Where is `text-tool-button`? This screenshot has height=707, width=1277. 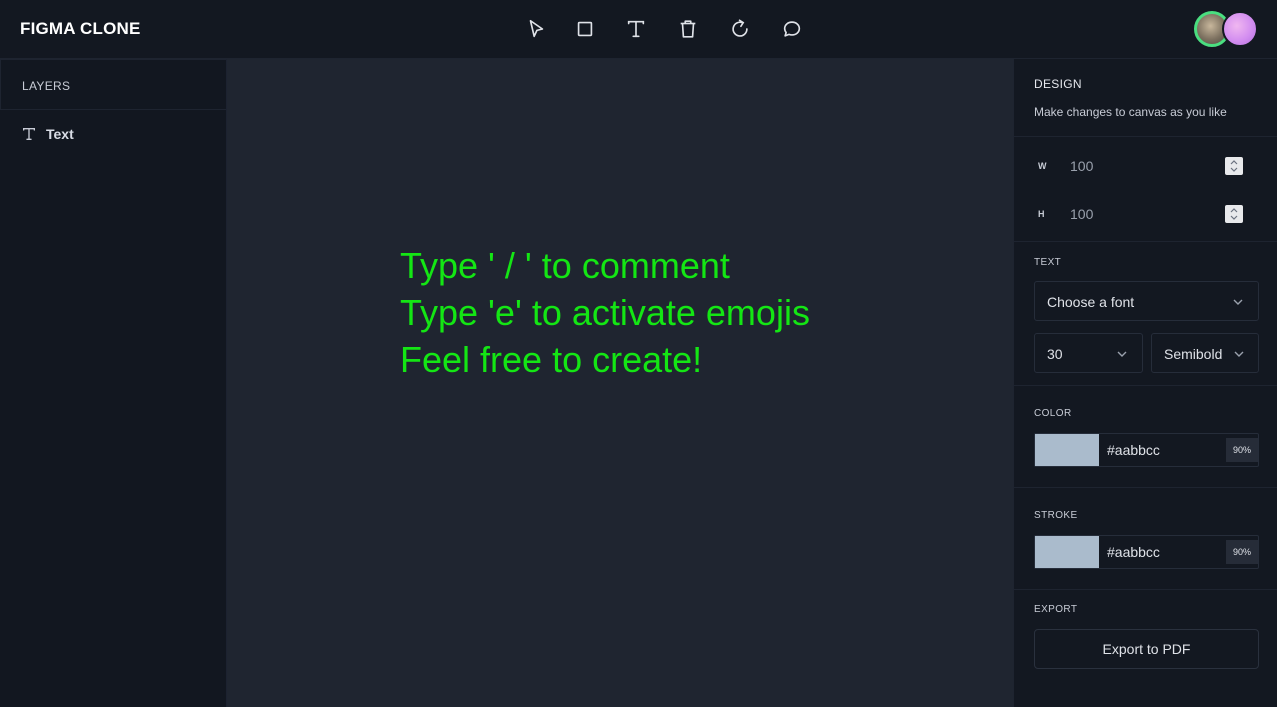 text-tool-button is located at coordinates (636, 29).